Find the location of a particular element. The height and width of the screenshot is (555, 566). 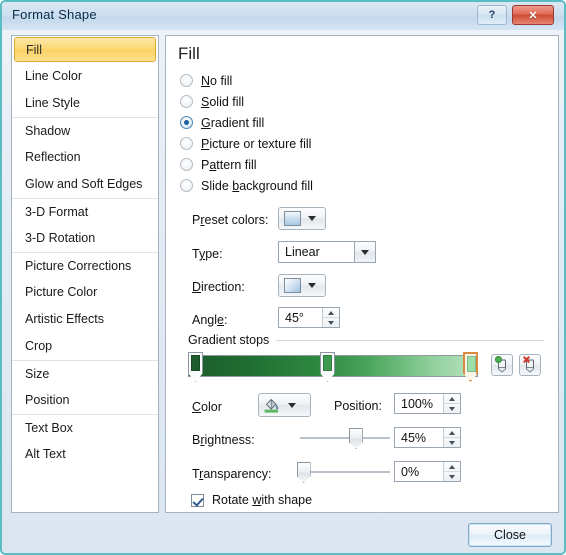

angle-stepper: 45° is located at coordinates (309, 317).